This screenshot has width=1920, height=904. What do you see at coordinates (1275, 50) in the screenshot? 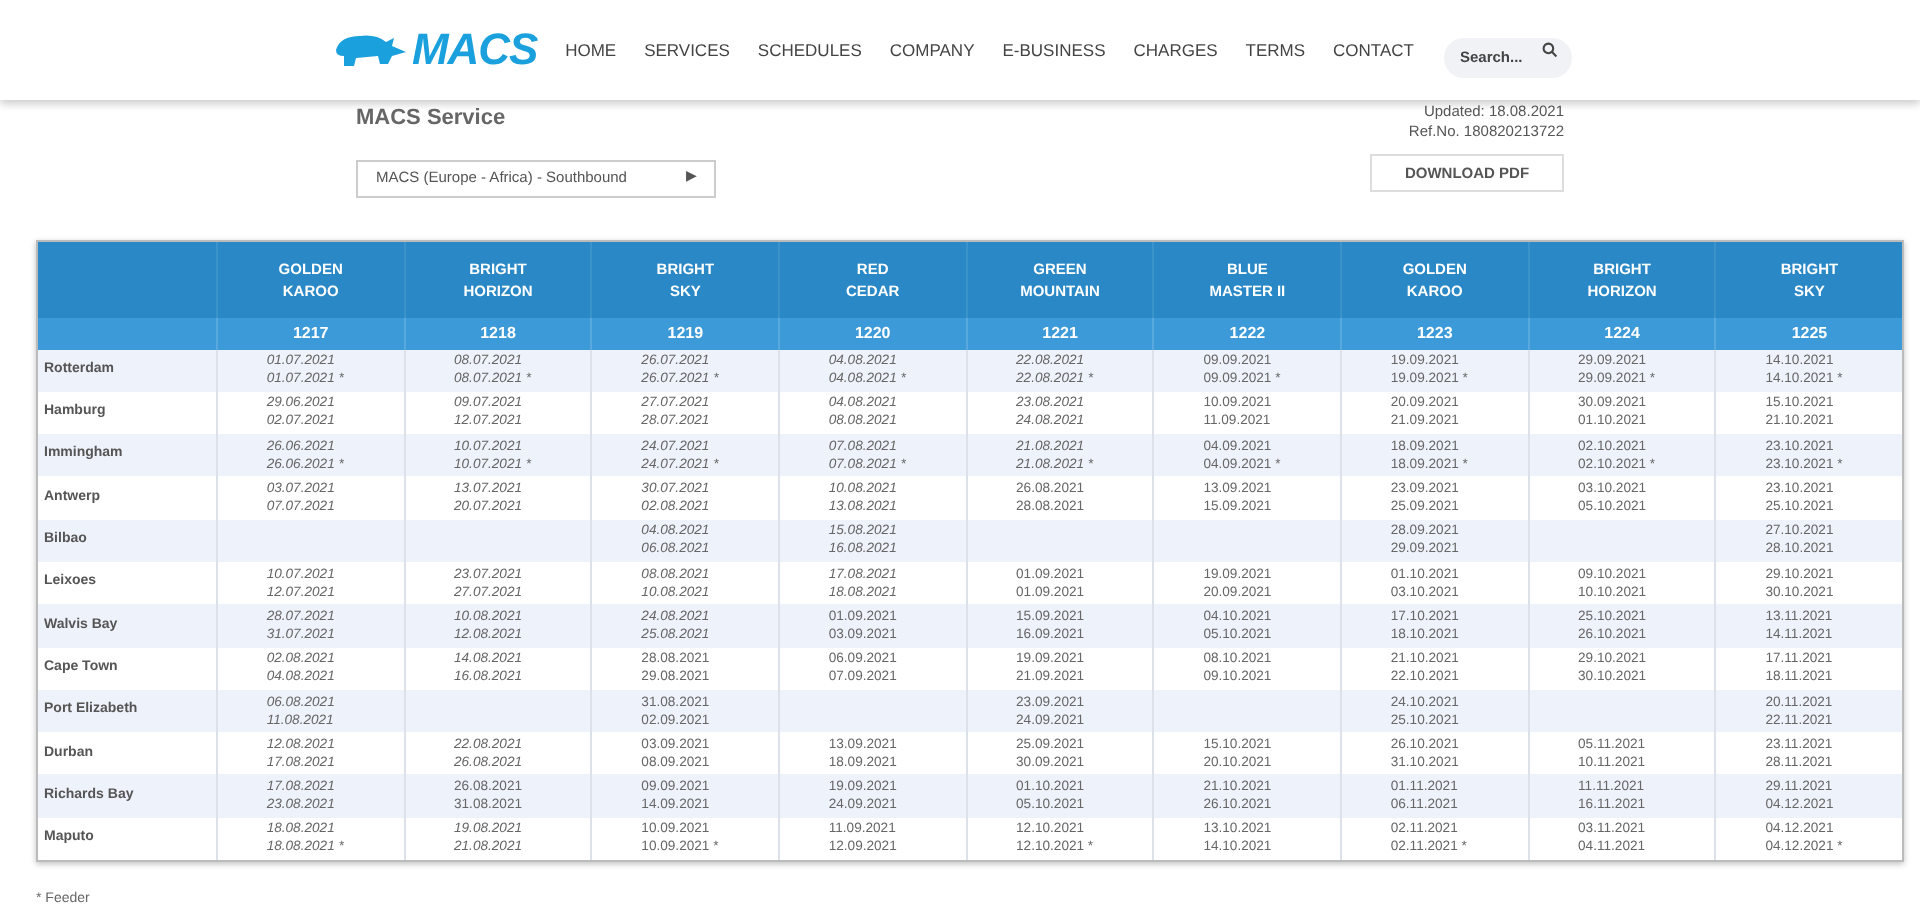
I see `nav-link: TERMS` at bounding box center [1275, 50].